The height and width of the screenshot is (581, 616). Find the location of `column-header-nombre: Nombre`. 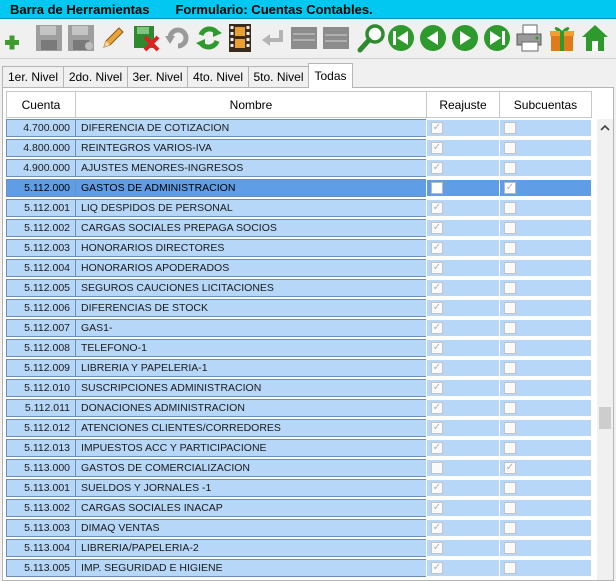

column-header-nombre: Nombre is located at coordinates (251, 104).